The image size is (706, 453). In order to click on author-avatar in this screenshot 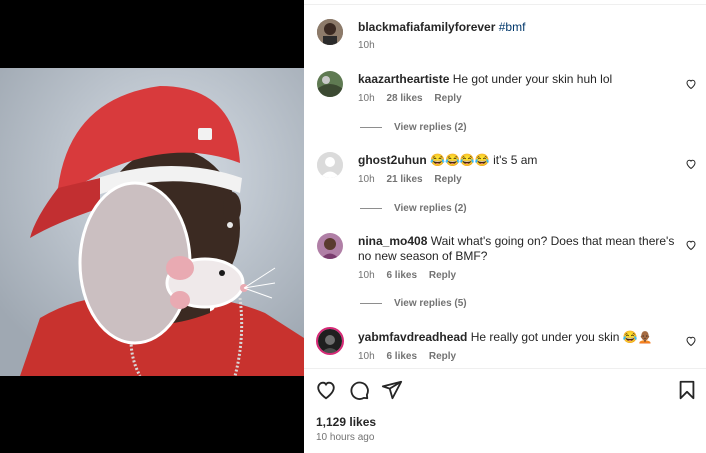, I will do `click(330, 32)`.